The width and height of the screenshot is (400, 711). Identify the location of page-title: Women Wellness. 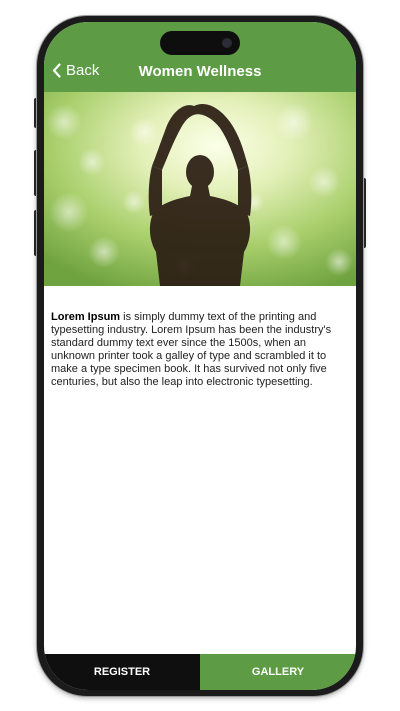
(200, 71).